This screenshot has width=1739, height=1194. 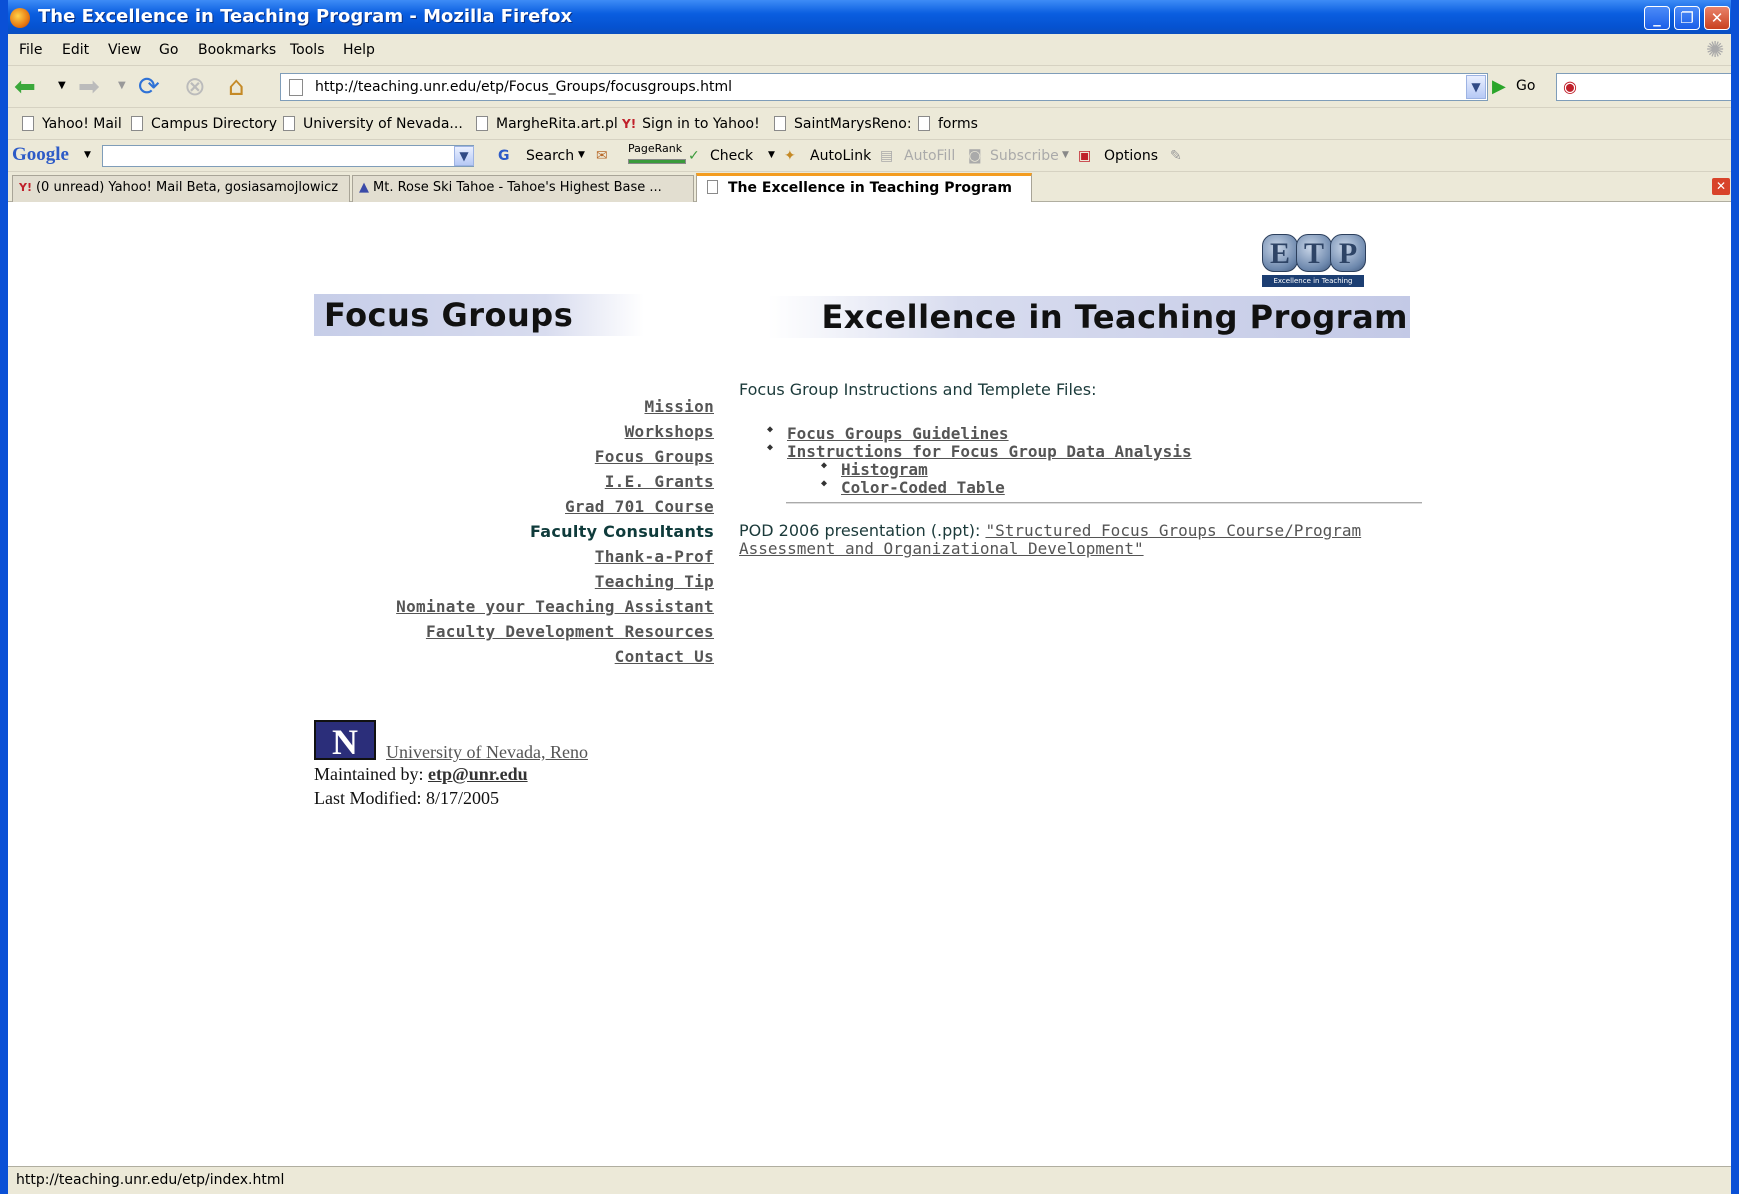 What do you see at coordinates (75, 50) in the screenshot?
I see `menu-edit: Edit` at bounding box center [75, 50].